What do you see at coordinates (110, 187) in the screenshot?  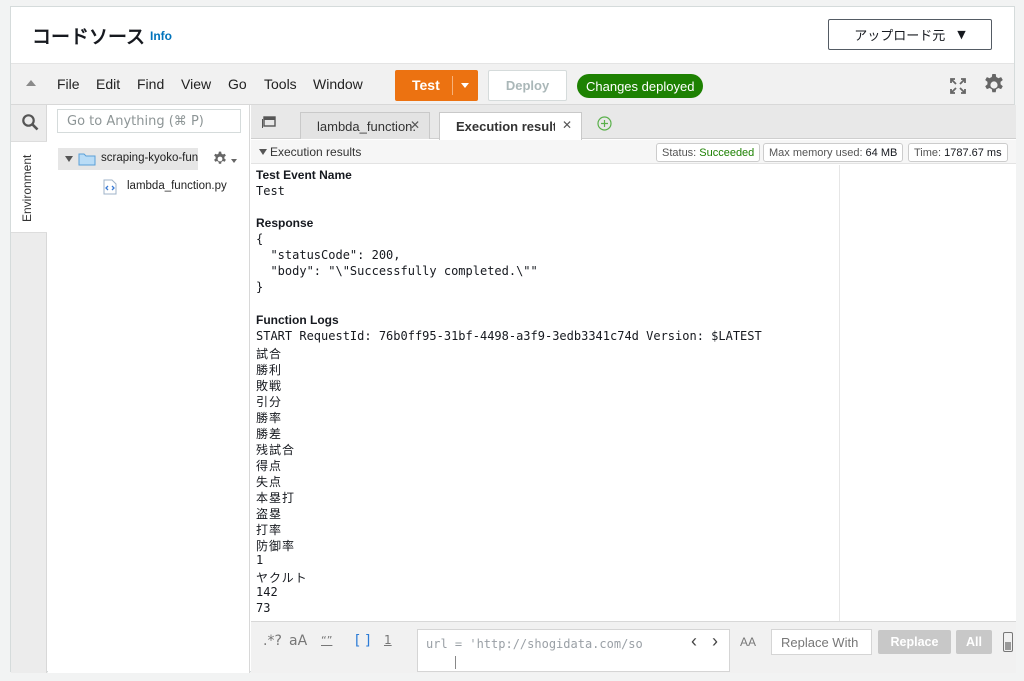 I see `python-file-icon` at bounding box center [110, 187].